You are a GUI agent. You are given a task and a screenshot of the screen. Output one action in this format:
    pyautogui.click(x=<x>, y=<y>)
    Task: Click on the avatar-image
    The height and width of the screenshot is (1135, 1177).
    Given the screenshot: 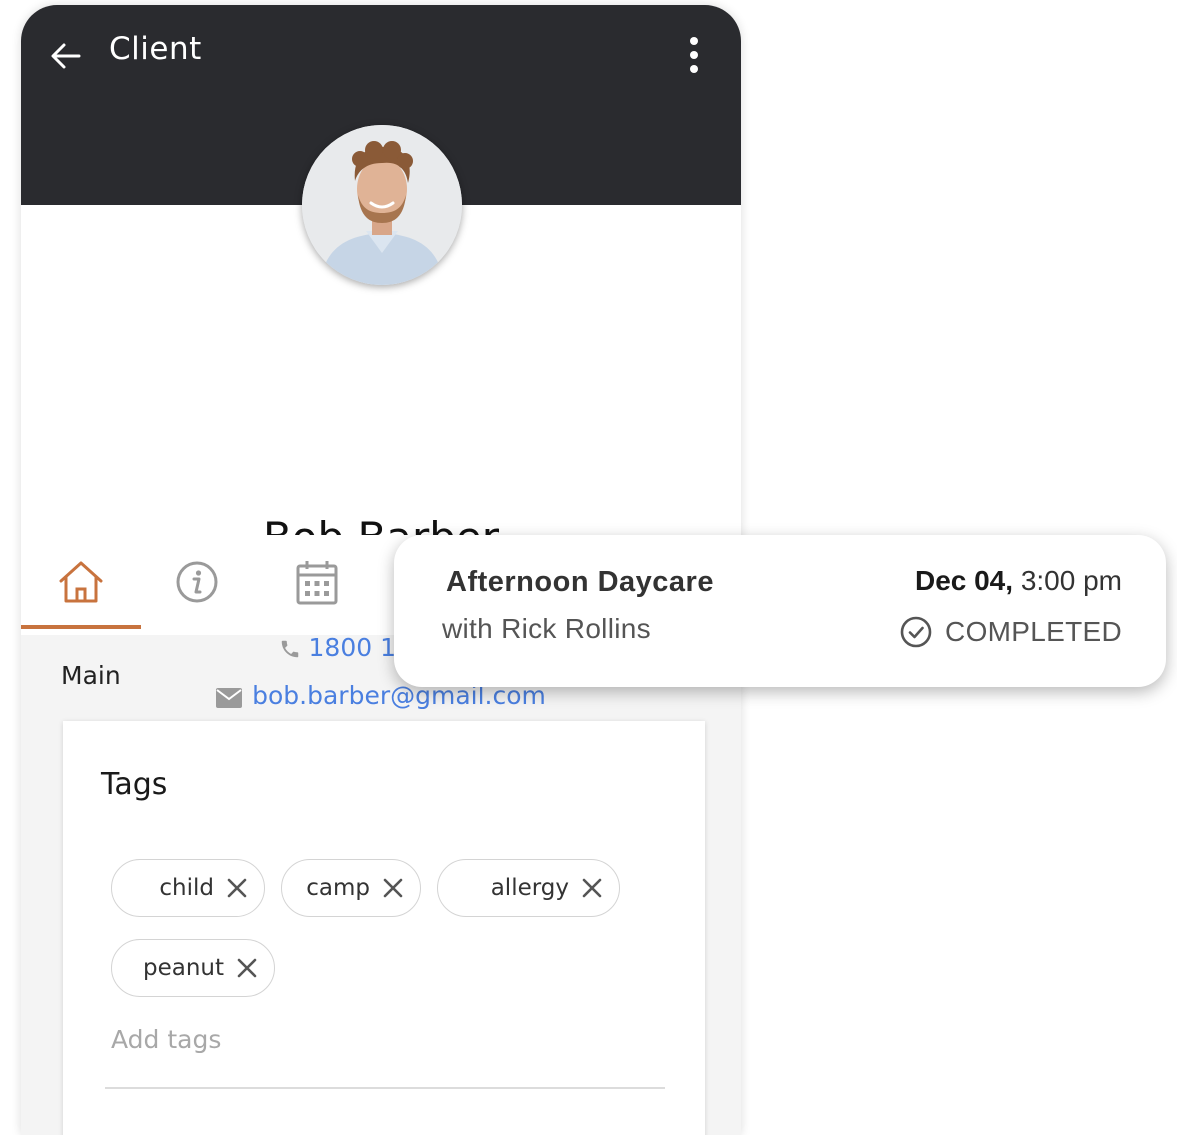 What is the action you would take?
    pyautogui.click(x=382, y=205)
    